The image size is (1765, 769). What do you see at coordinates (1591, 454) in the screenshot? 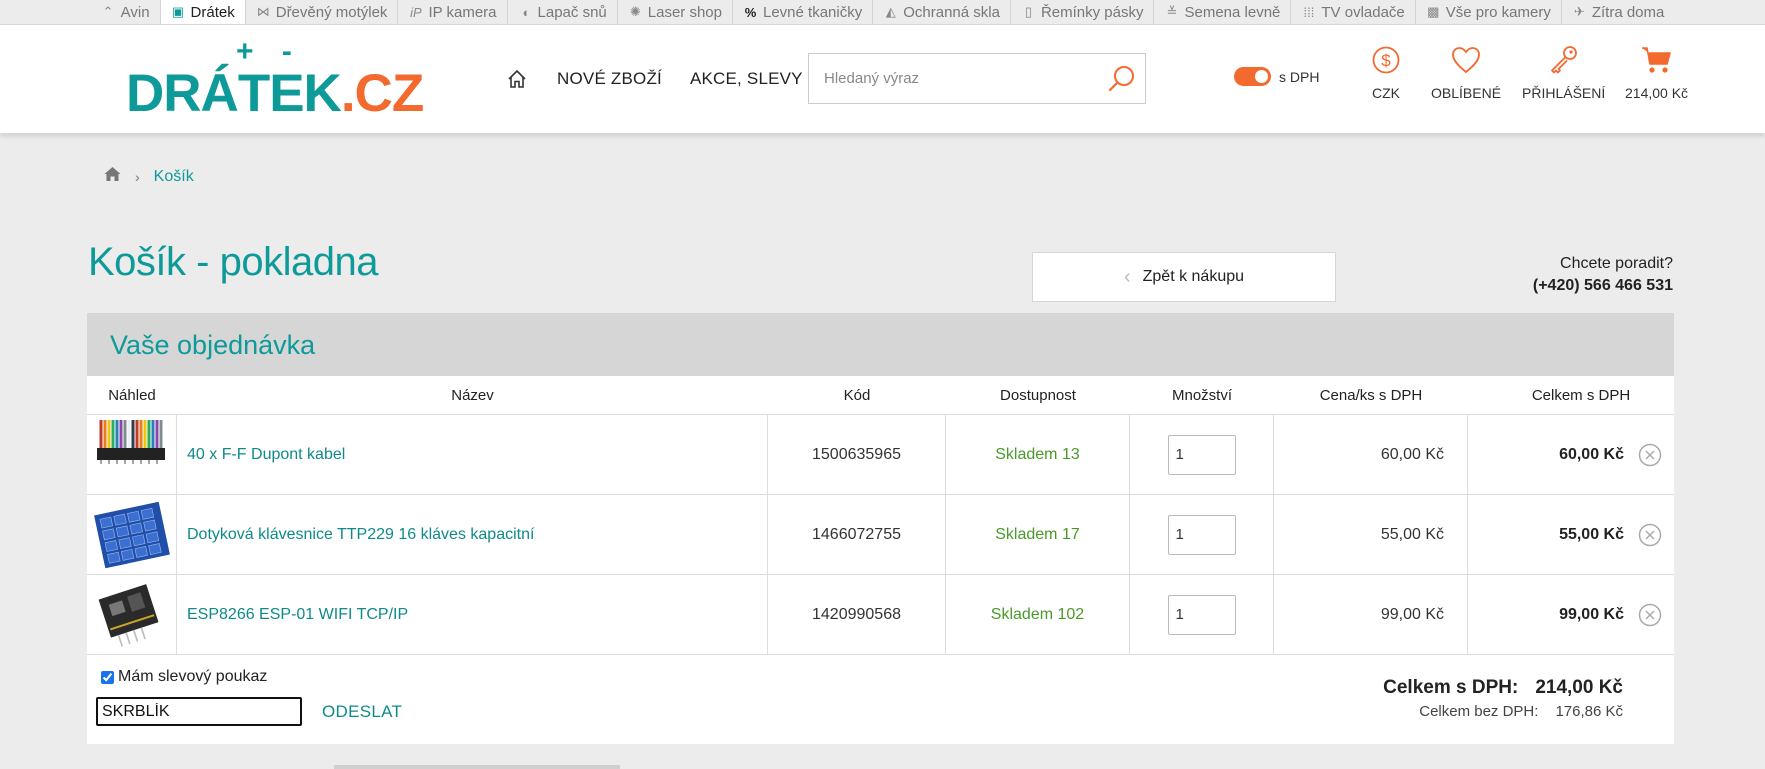
I see `line-total: 60,00 Kč` at bounding box center [1591, 454].